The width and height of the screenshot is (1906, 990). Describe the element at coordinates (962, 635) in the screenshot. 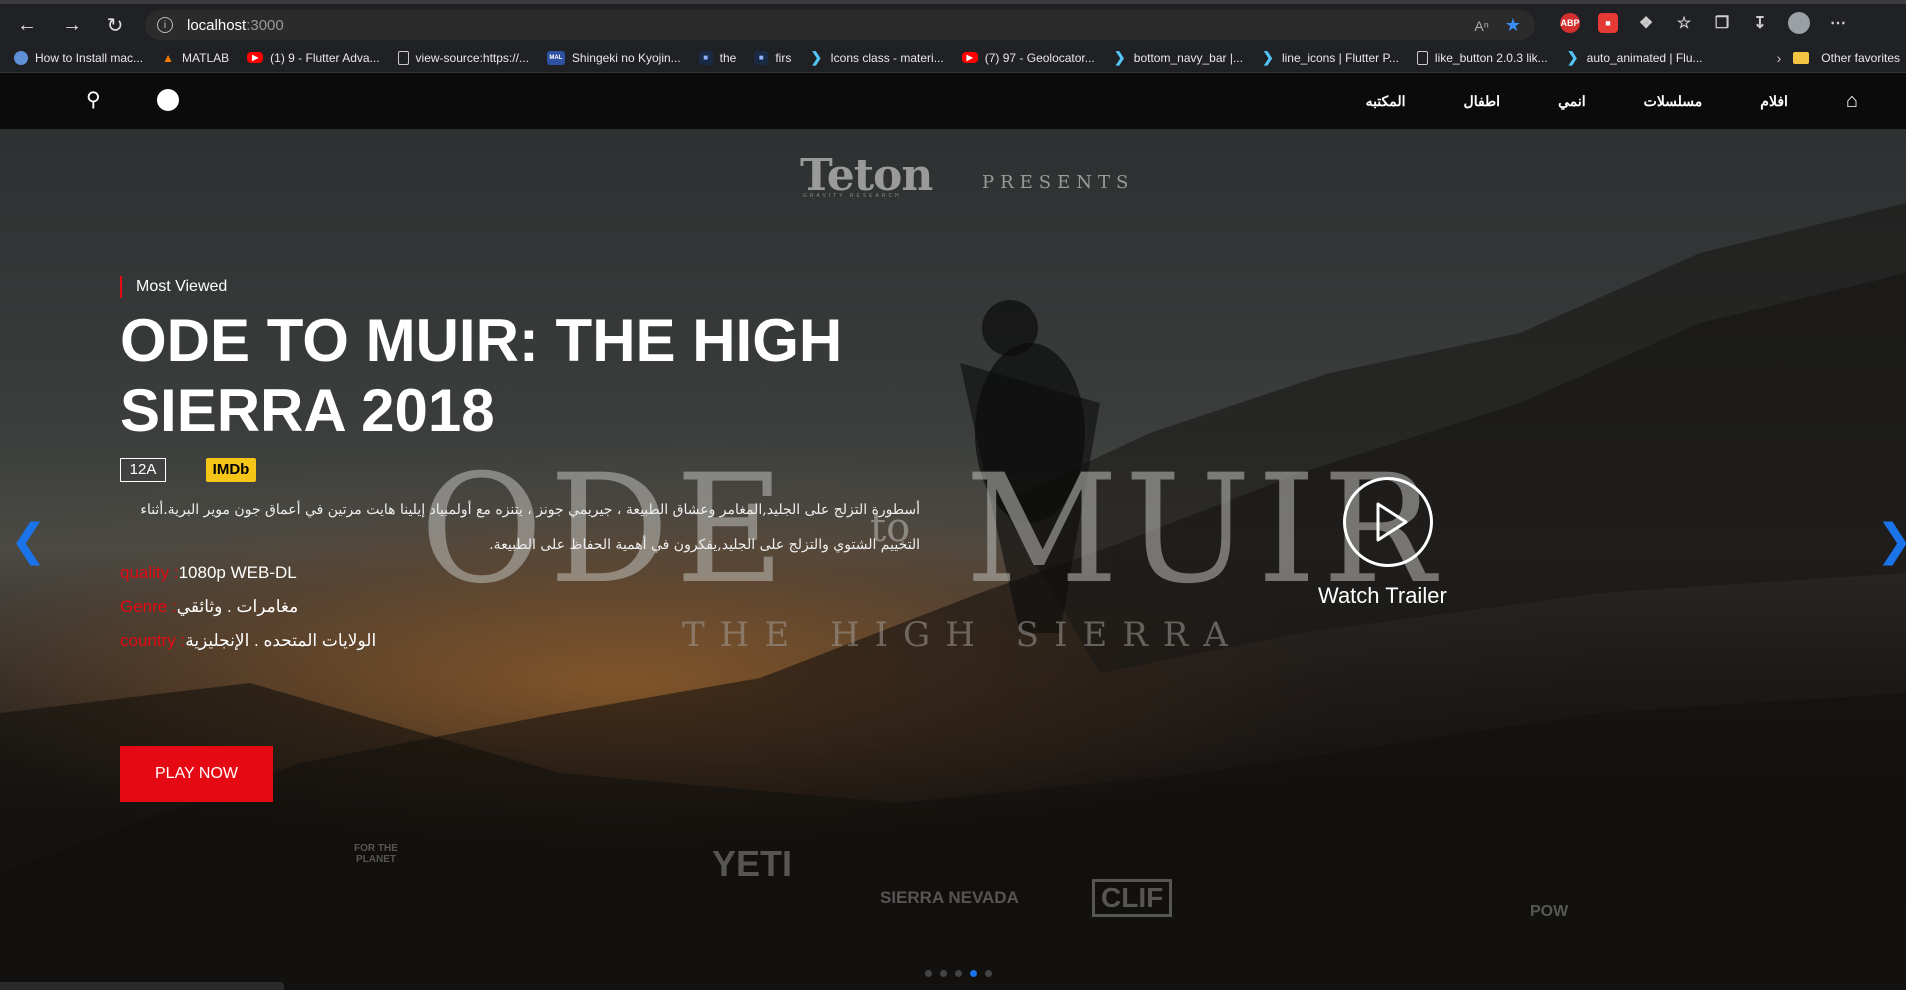

I see `poster-subtitle: THE HIGH SIERRA` at that location.